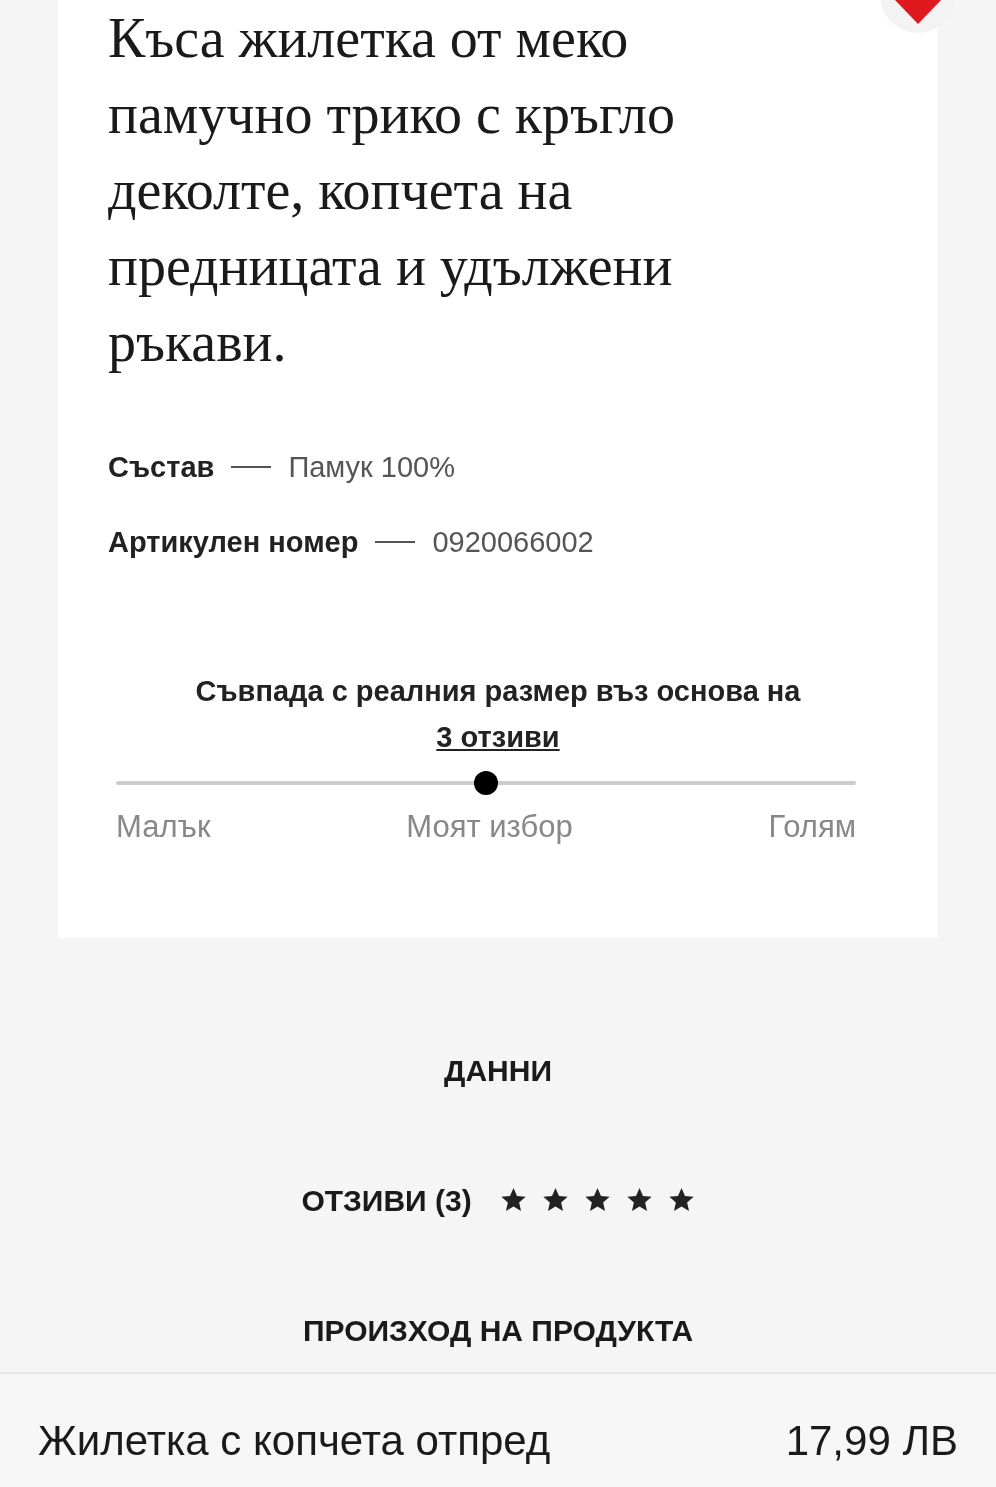  What do you see at coordinates (161, 467) in the screenshot?
I see `detail-label: Състав` at bounding box center [161, 467].